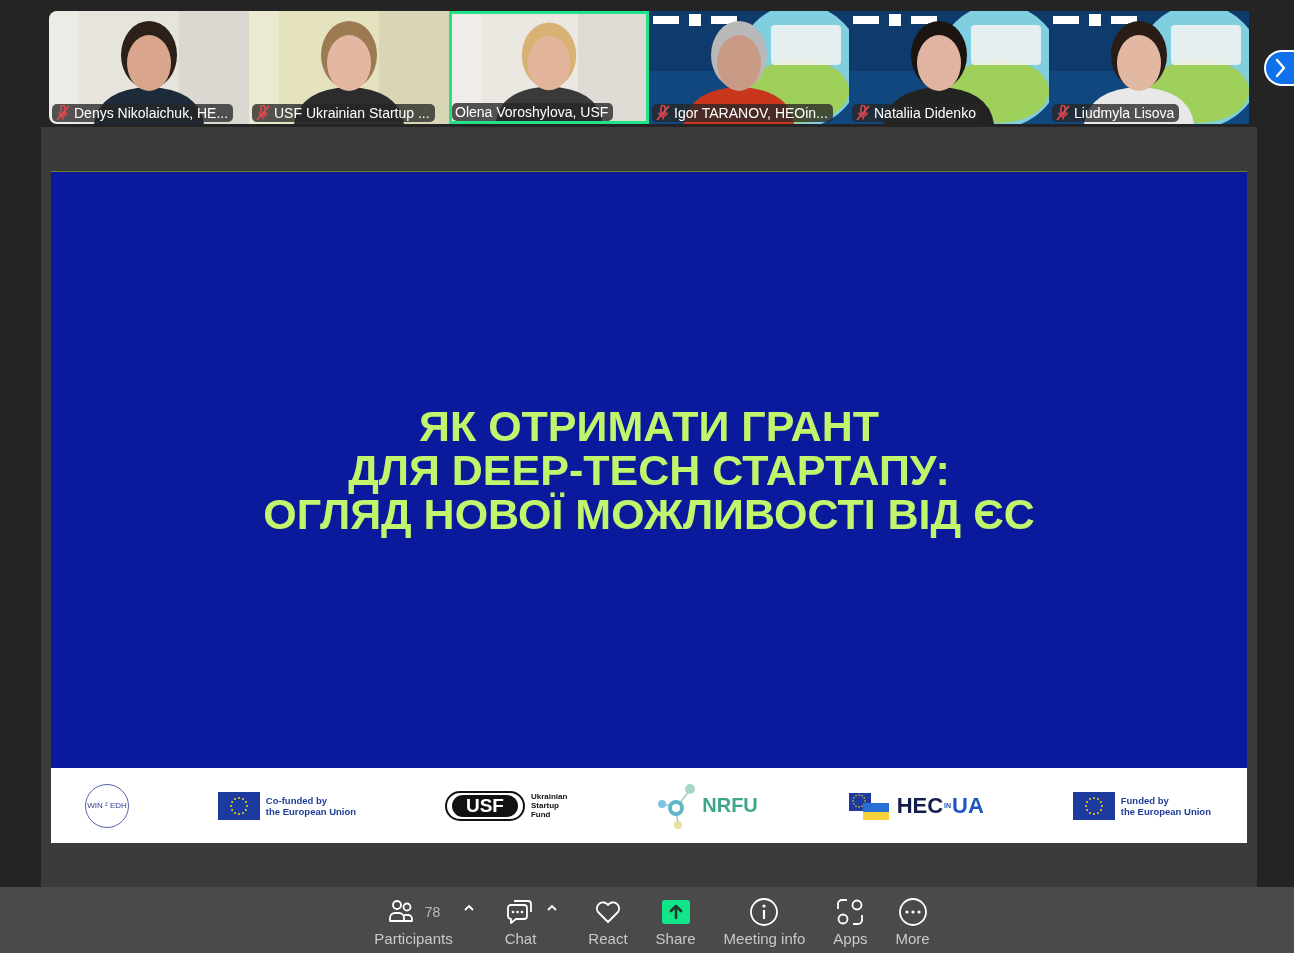 The width and height of the screenshot is (1294, 953). What do you see at coordinates (432, 912) in the screenshot?
I see `participant-count: 78` at bounding box center [432, 912].